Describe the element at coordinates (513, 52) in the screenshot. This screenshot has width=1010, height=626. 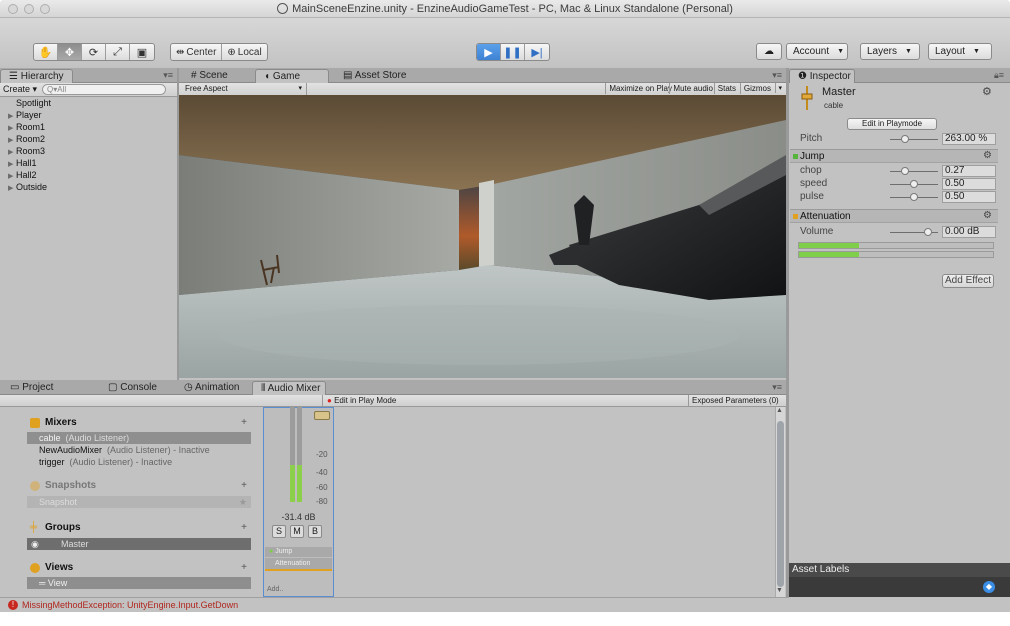
I see `pause-button: ❚❚` at that location.